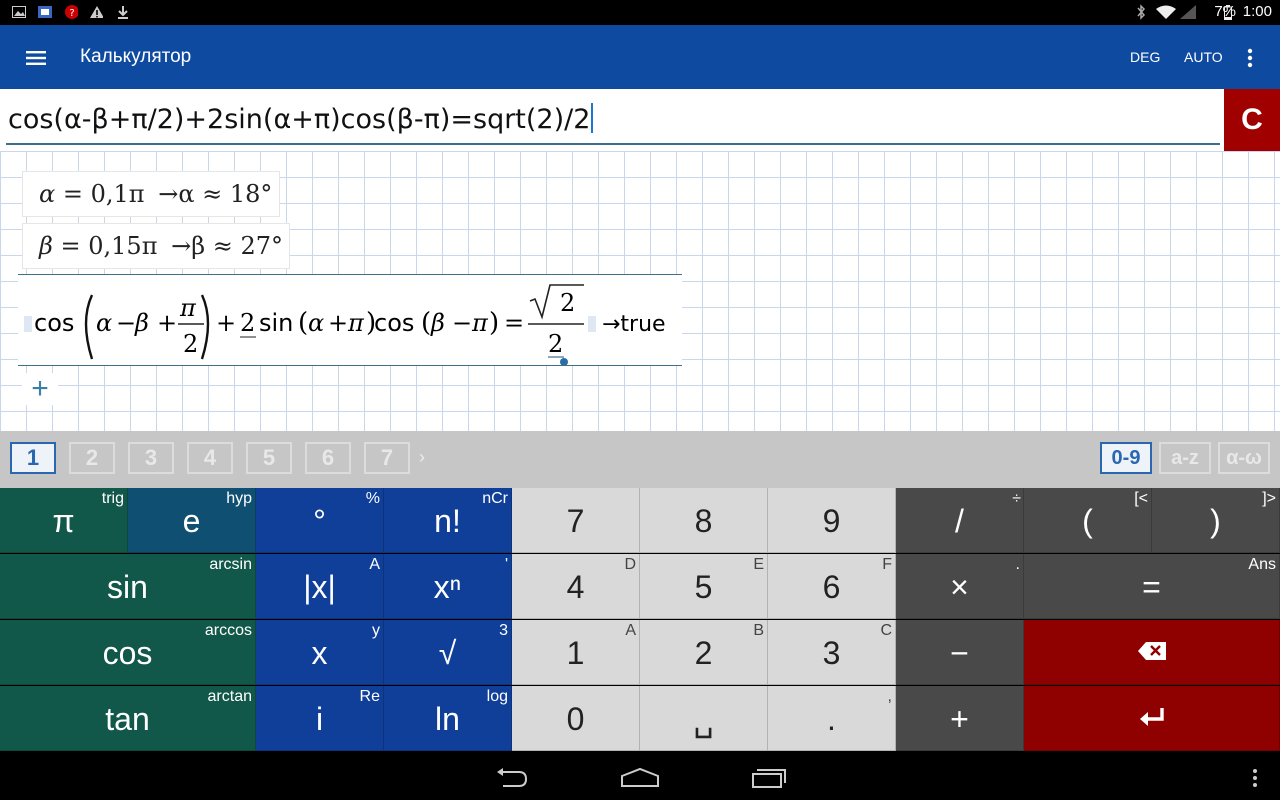  Describe the element at coordinates (210, 458) in the screenshot. I see `keyboard-page-tab-4: 4` at that location.